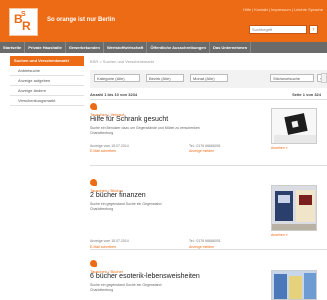 The width and height of the screenshot is (327, 300). I want to click on sidebar-item-anzeige-aendern: Anzeige ändern, so click(47, 91).